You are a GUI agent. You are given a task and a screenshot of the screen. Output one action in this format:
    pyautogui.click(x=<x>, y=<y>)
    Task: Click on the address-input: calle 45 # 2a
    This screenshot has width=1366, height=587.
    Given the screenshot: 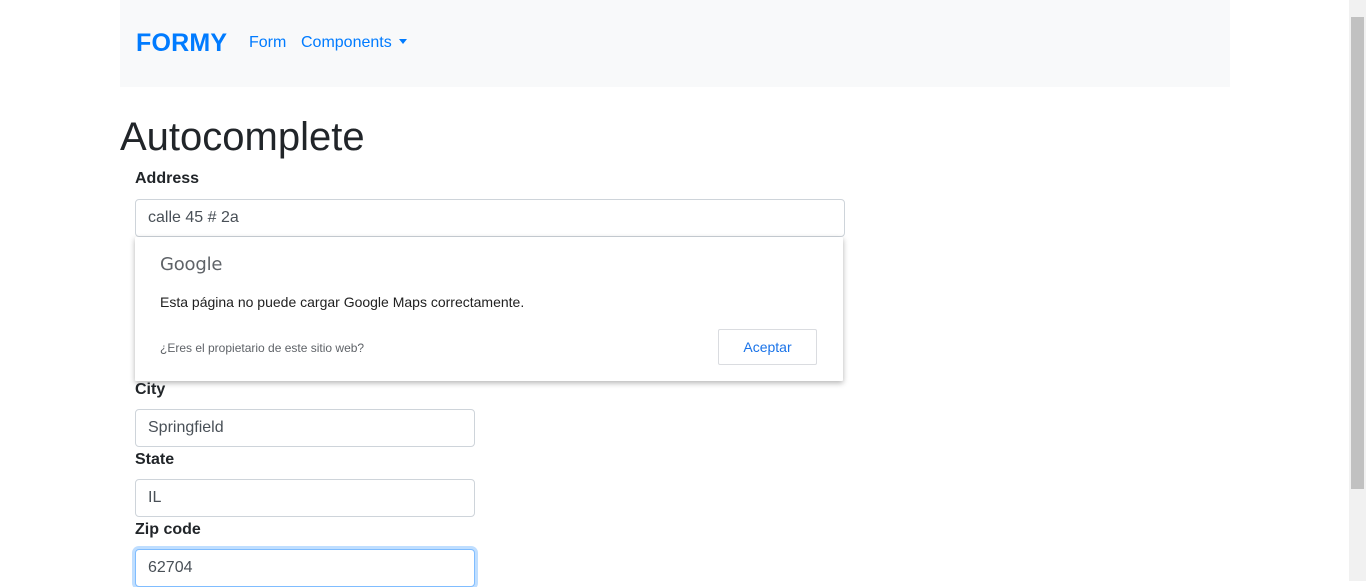 What is the action you would take?
    pyautogui.click(x=490, y=218)
    